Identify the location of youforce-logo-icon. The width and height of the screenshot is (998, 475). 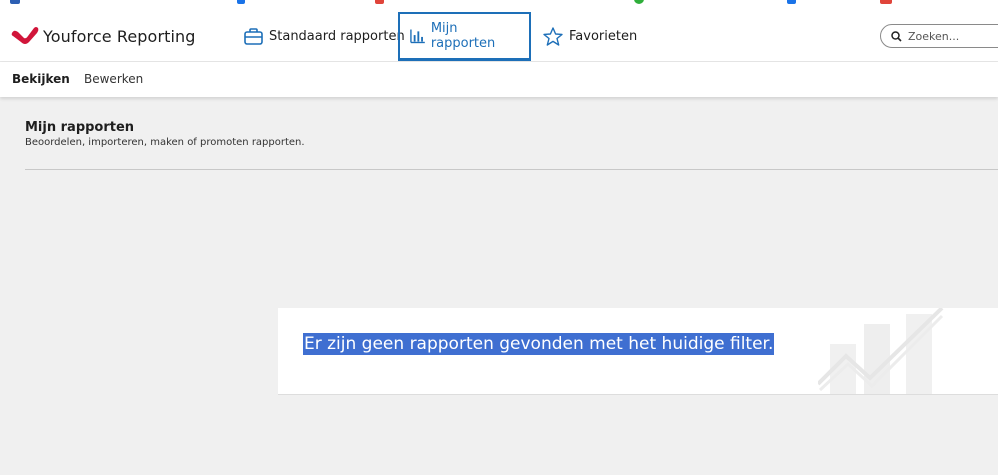
(25, 35).